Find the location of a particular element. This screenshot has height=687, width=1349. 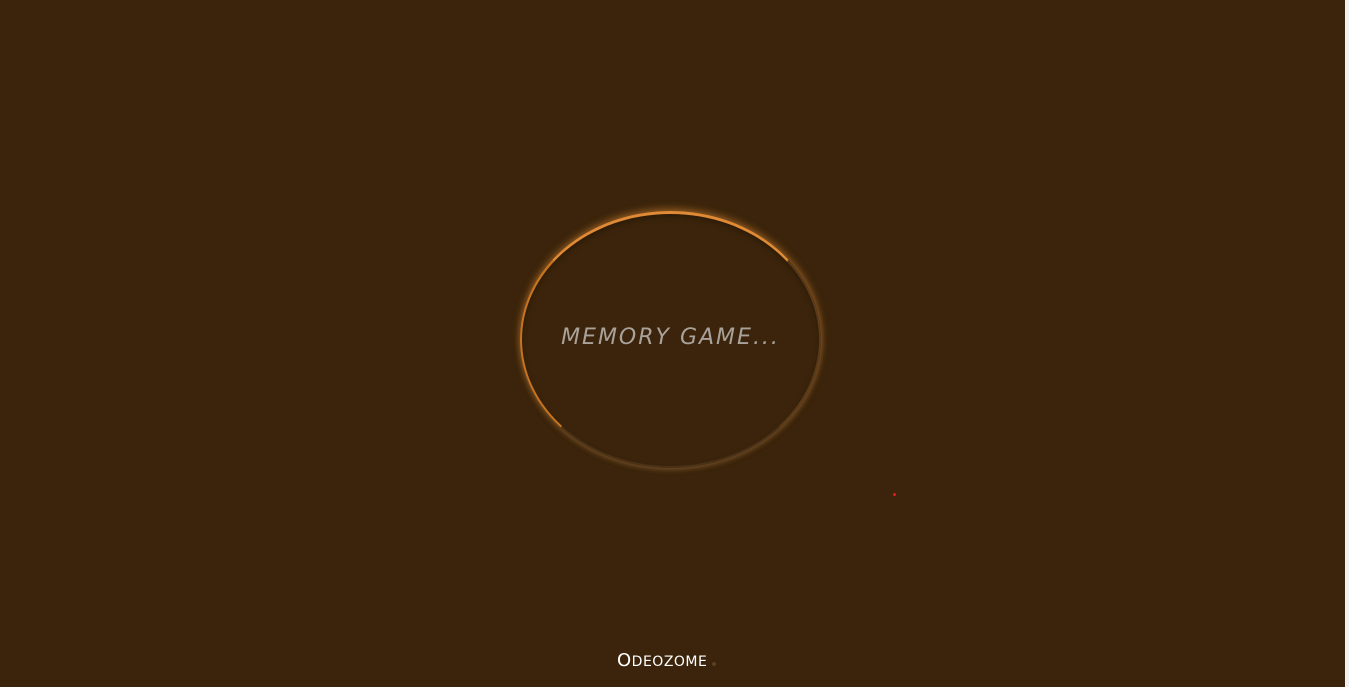

cursor-dot-icon is located at coordinates (894, 494).